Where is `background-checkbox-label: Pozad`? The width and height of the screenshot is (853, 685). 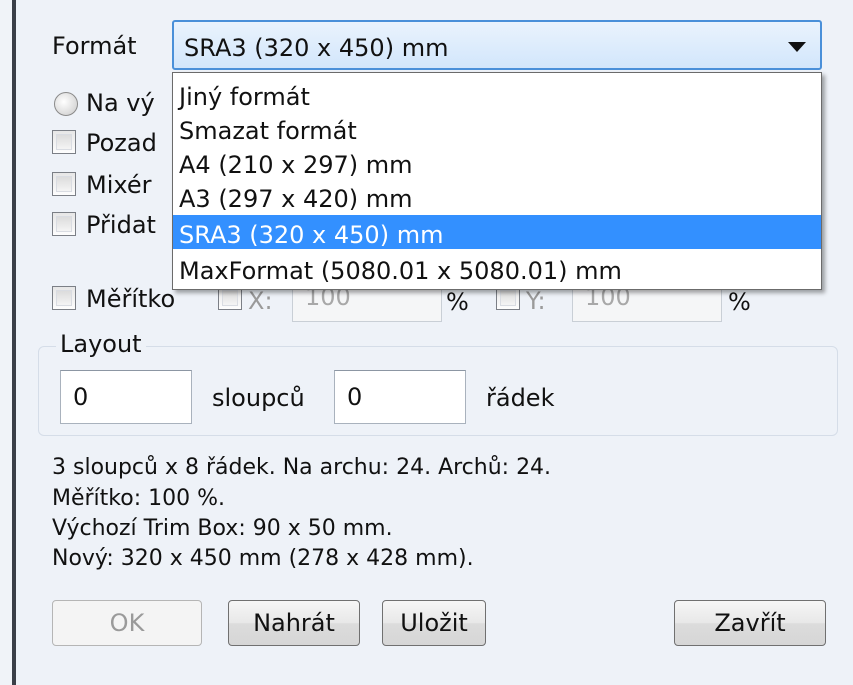
background-checkbox-label: Pozad is located at coordinates (121, 143).